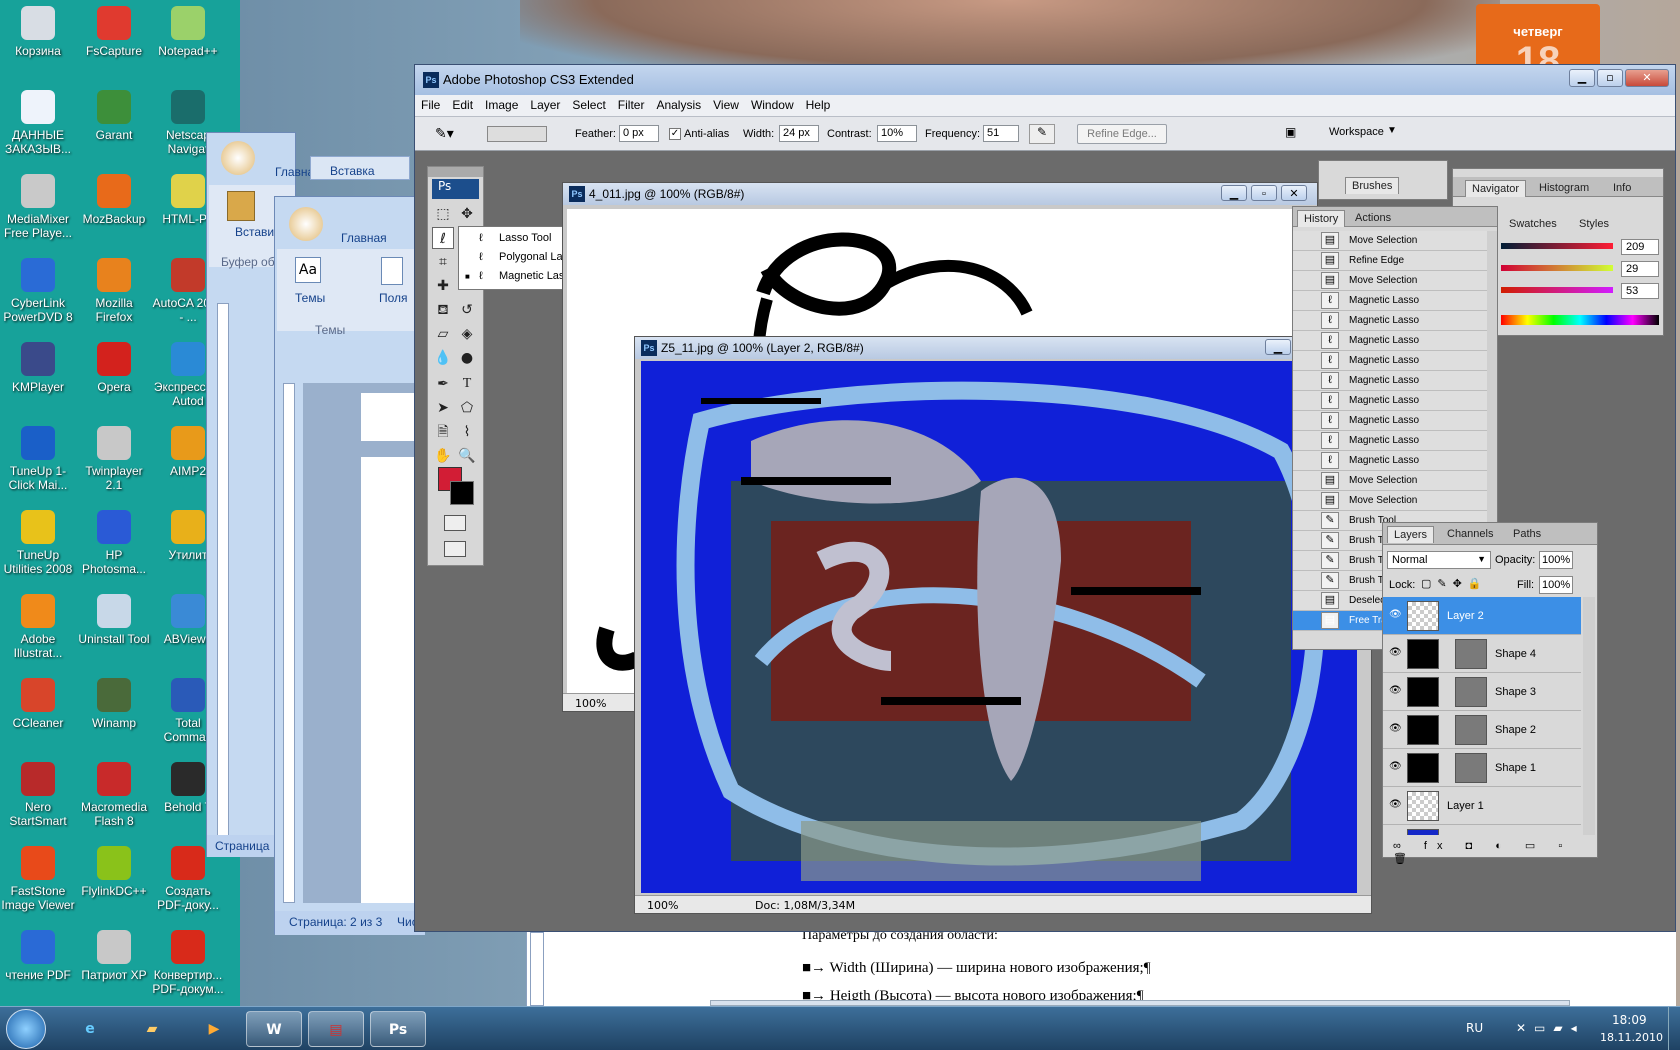  I want to click on desktop-icon: TuneUp Utilities 2008, so click(38, 543).